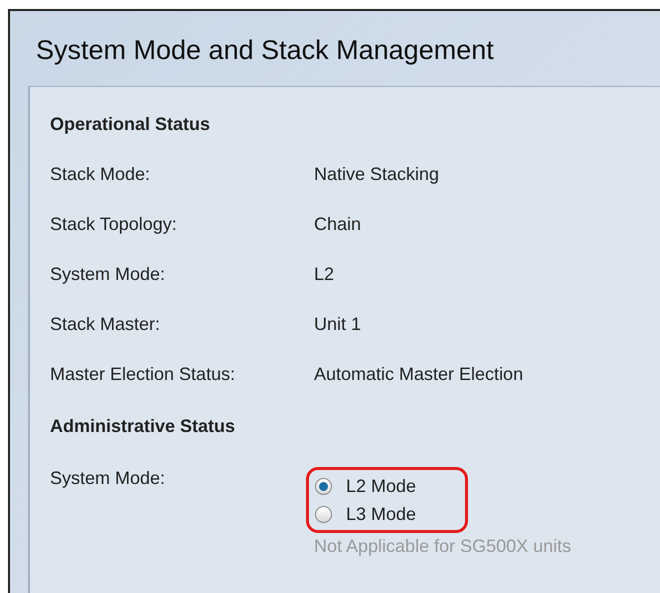 The height and width of the screenshot is (593, 660). Describe the element at coordinates (387, 486) in the screenshot. I see `radio-option: L2 Mode` at that location.